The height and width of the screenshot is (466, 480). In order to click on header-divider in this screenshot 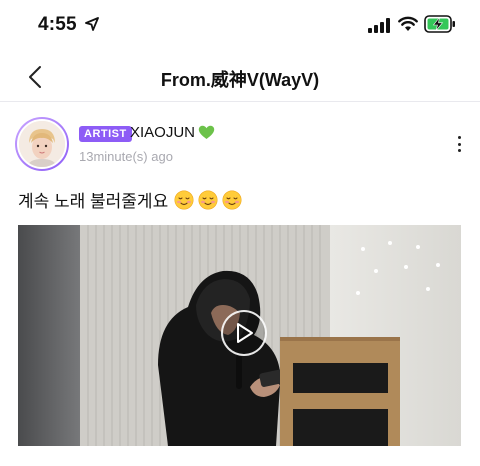, I will do `click(240, 101)`.